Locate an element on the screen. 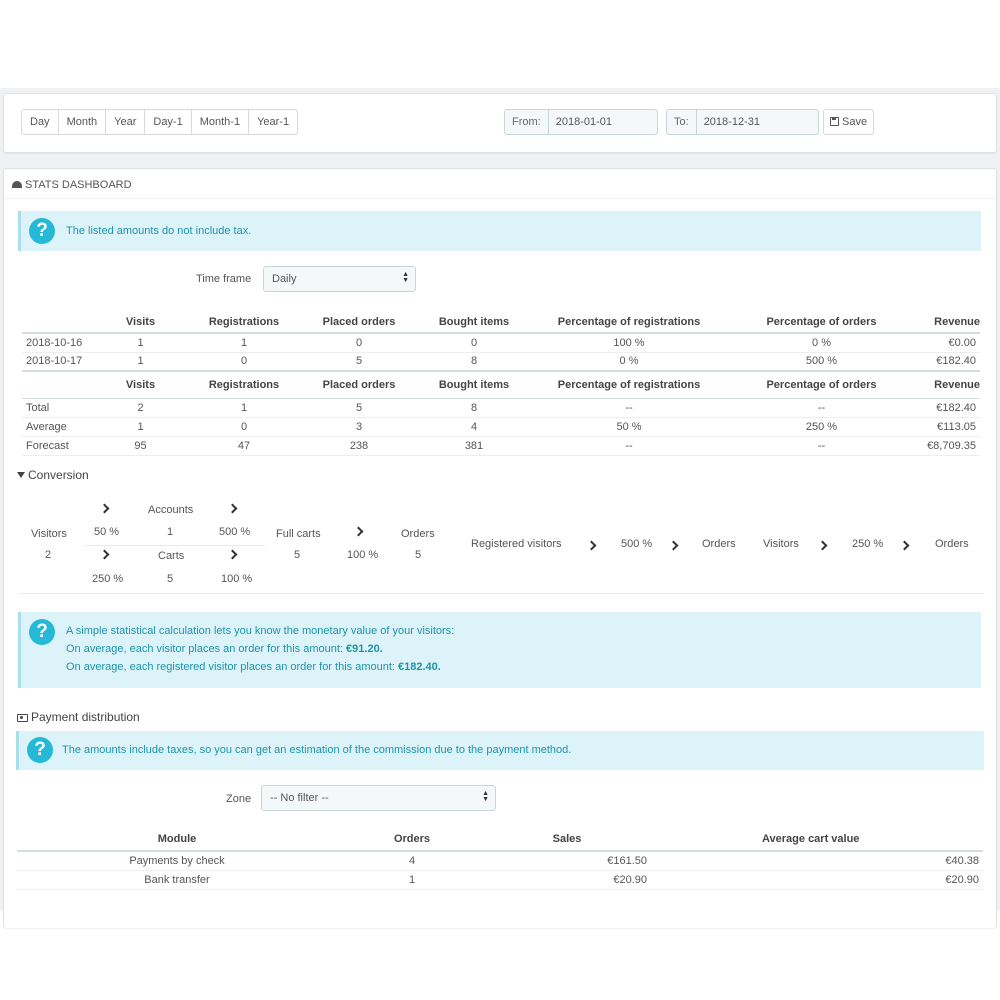 The width and height of the screenshot is (1000, 1000). cell-value: 8 is located at coordinates (474, 407).